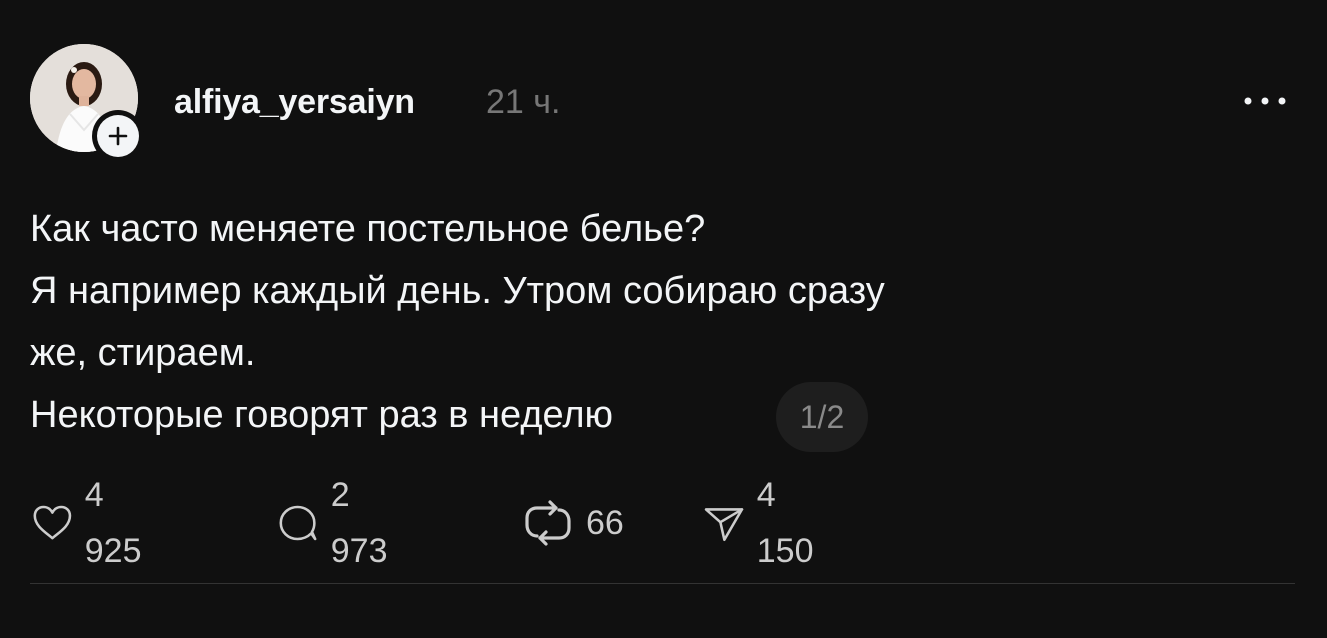 This screenshot has width=1327, height=638. I want to click on send-icon, so click(724, 525).